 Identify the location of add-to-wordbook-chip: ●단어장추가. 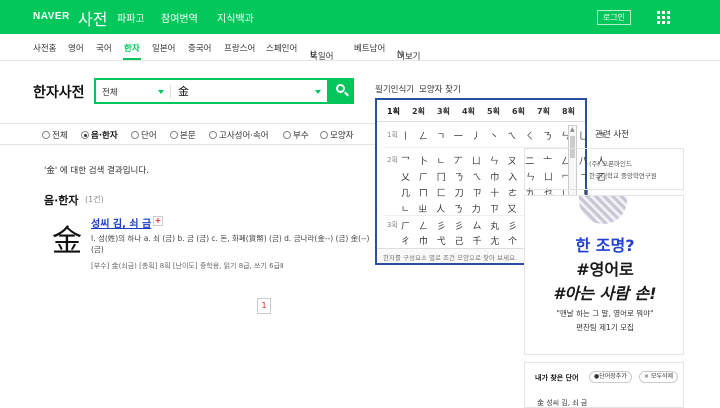
(610, 377).